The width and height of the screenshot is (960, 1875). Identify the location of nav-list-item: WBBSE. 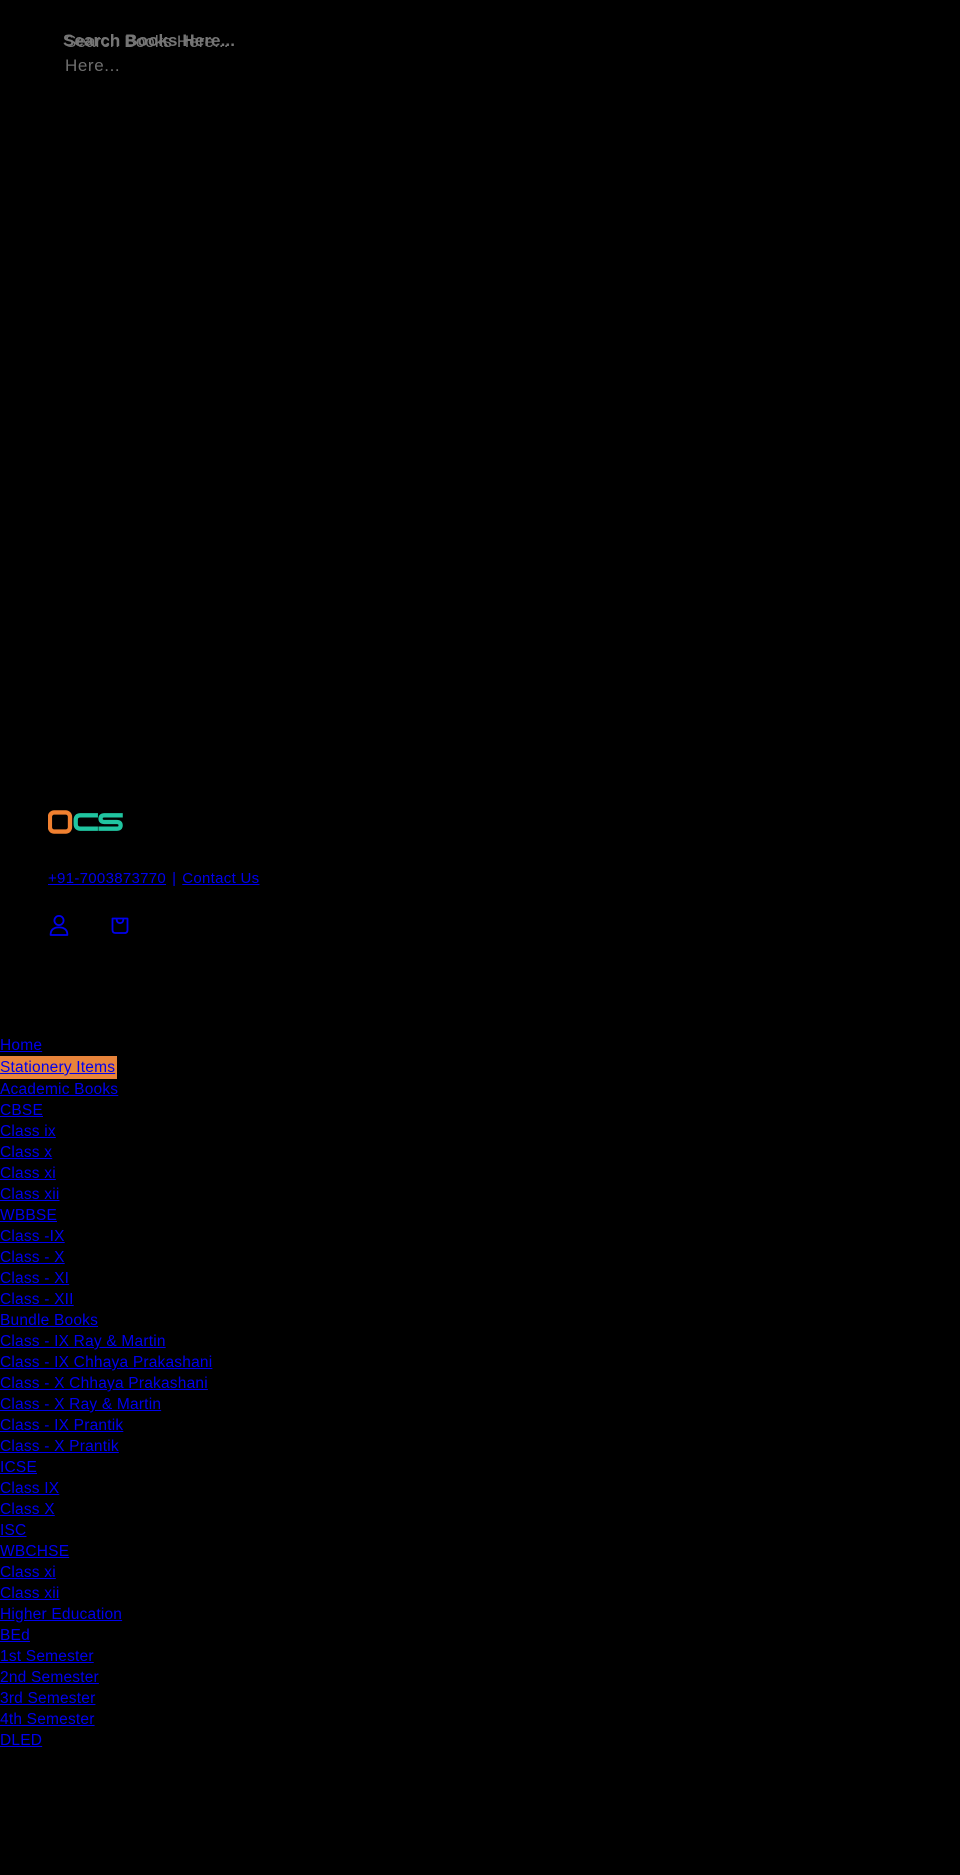
(480, 1215).